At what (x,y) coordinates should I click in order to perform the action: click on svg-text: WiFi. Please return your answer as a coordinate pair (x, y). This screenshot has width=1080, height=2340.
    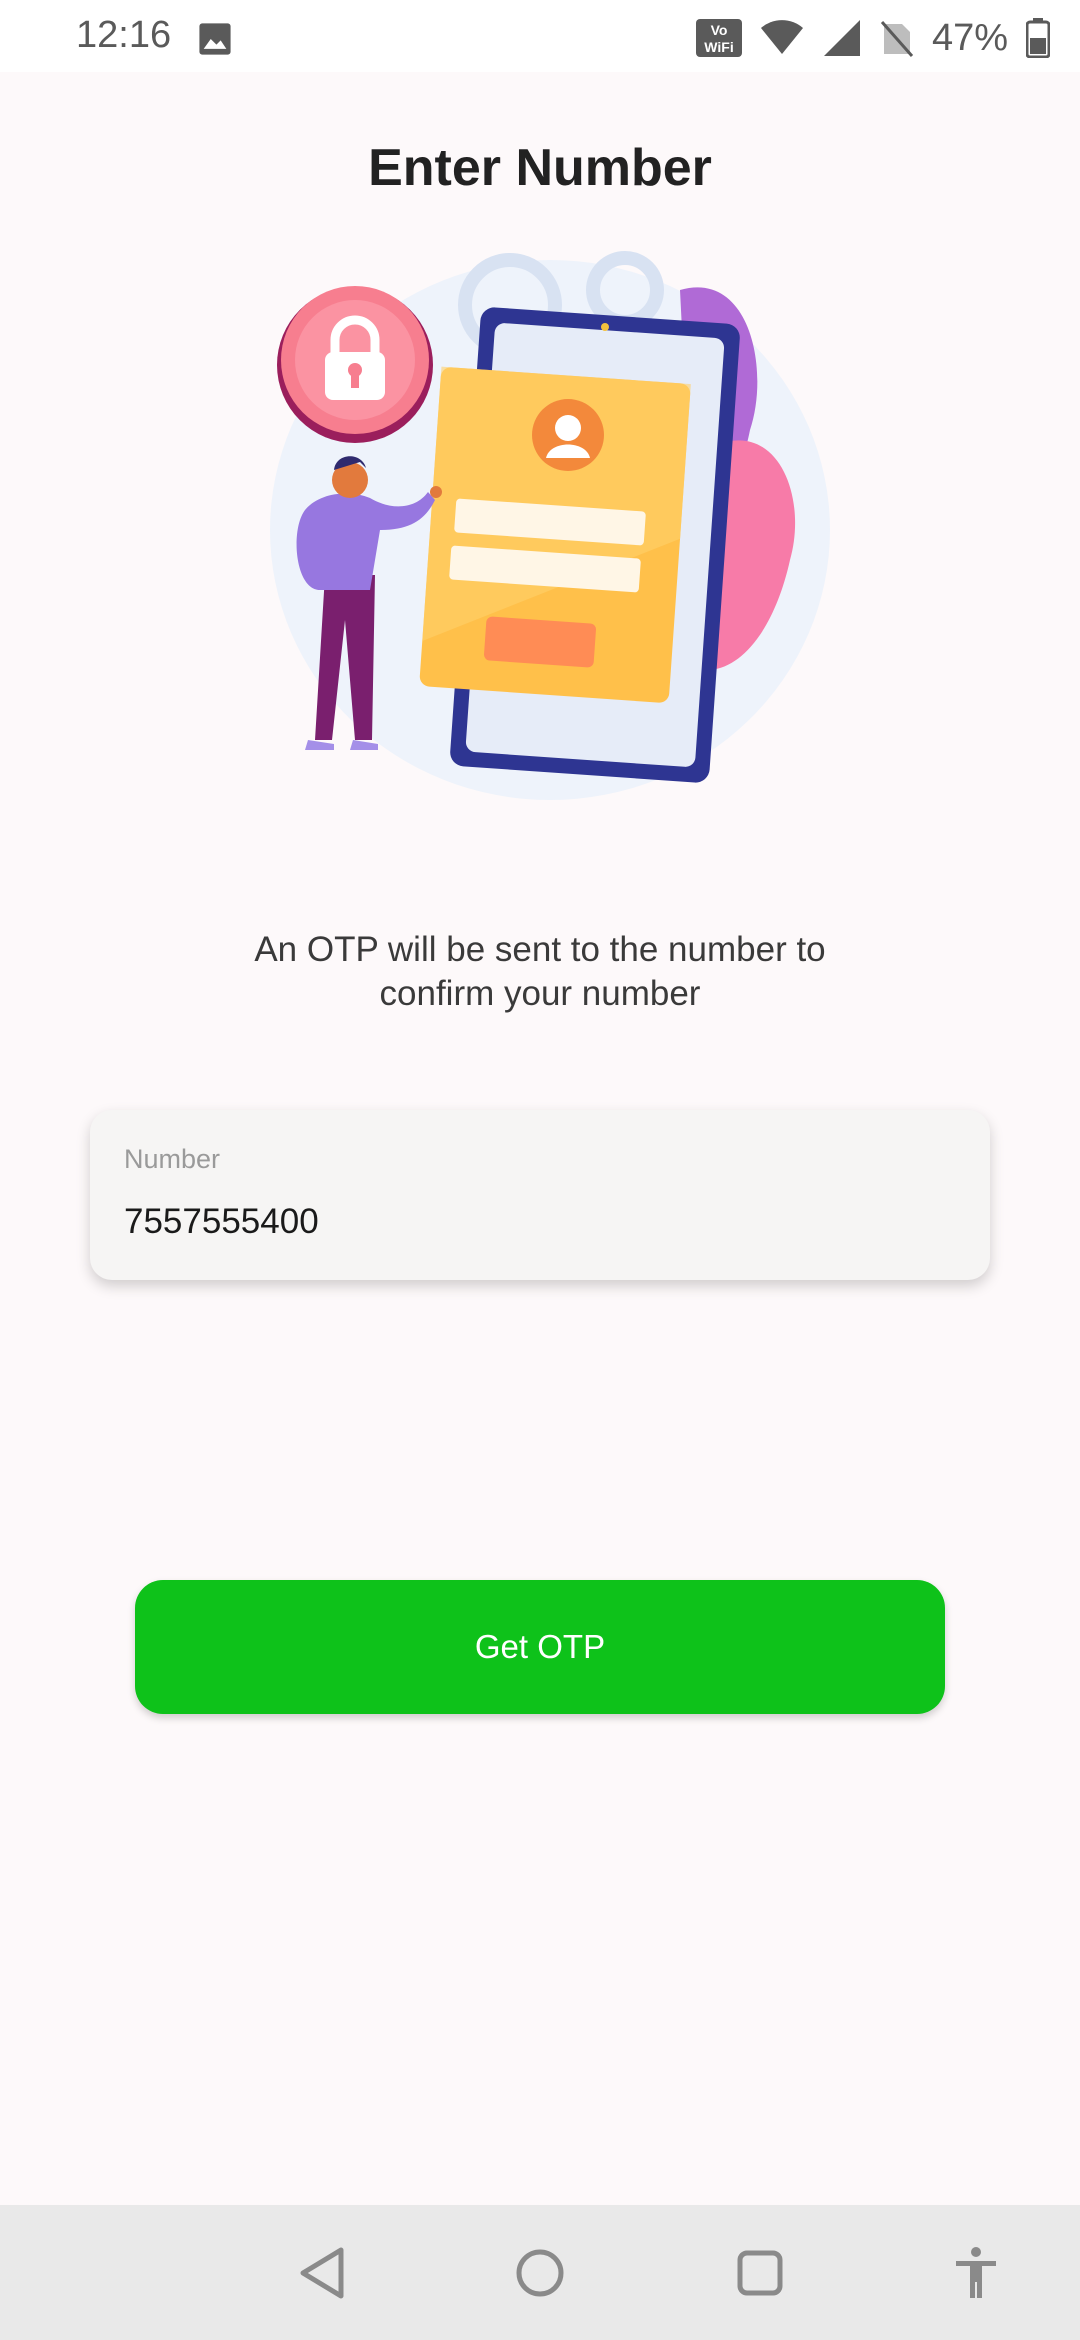
    Looking at the image, I should click on (718, 47).